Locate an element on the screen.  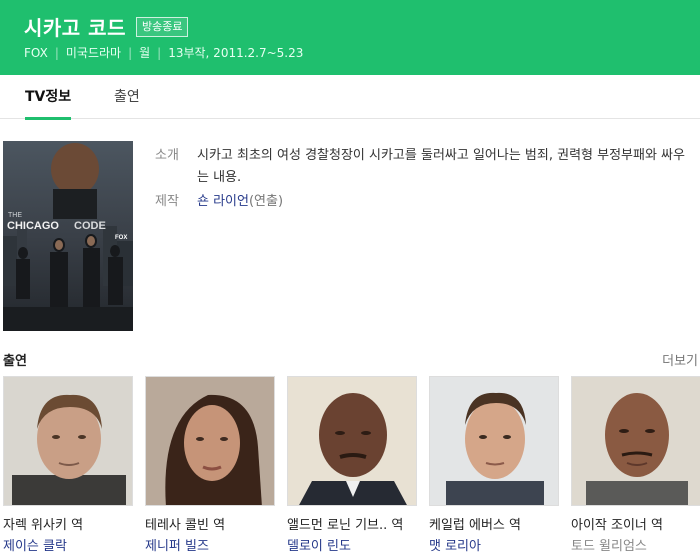
cast-card: 테레사 콜빈 역 제니퍼 빌즈 is located at coordinates (210, 465).